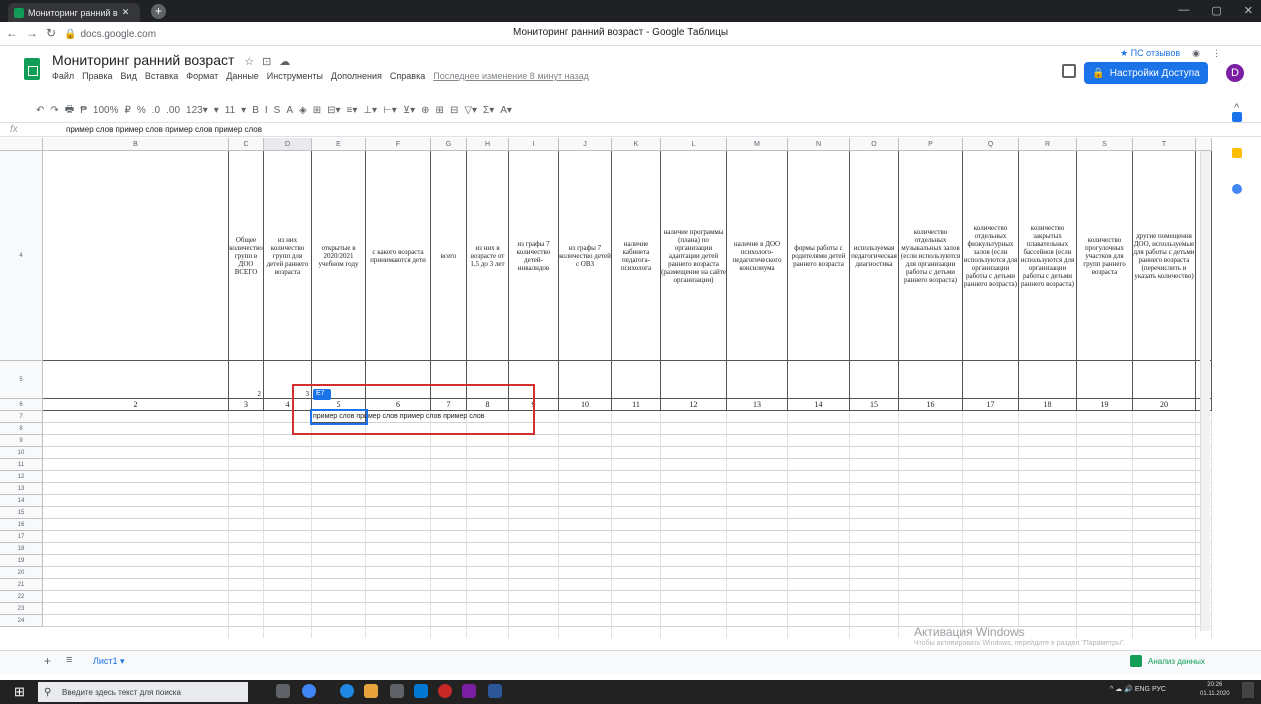 This screenshot has height=704, width=1261. What do you see at coordinates (931, 405) in the screenshot?
I see `column-number-cell: 16` at bounding box center [931, 405].